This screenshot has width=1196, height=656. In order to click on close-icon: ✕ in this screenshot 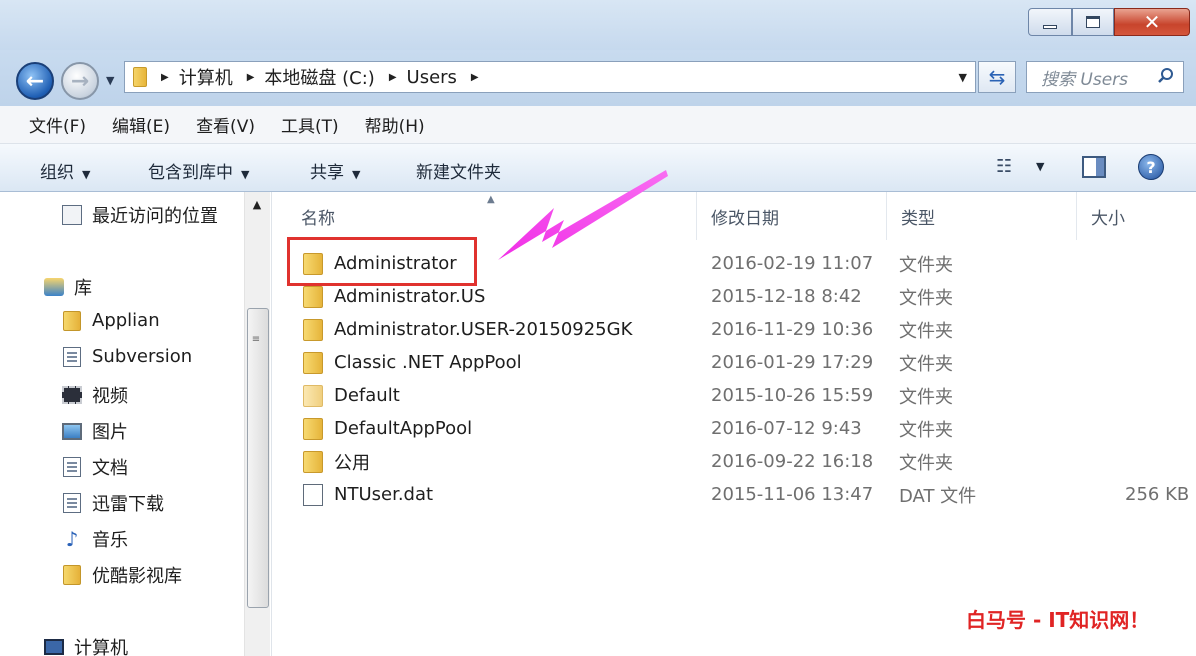, I will do `click(1152, 22)`.